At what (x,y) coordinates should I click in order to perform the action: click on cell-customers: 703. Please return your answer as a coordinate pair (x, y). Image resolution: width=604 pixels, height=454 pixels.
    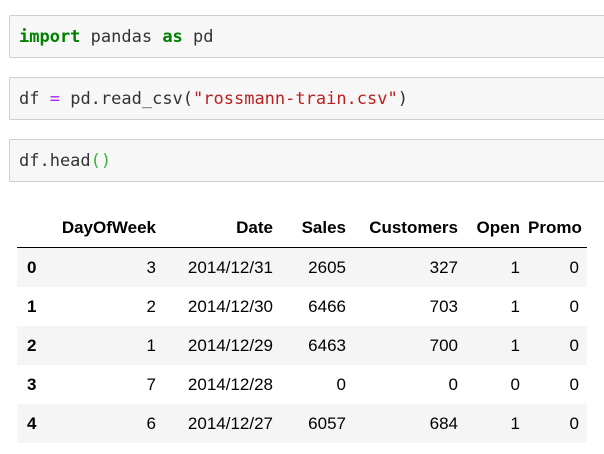
    Looking at the image, I should click on (443, 306).